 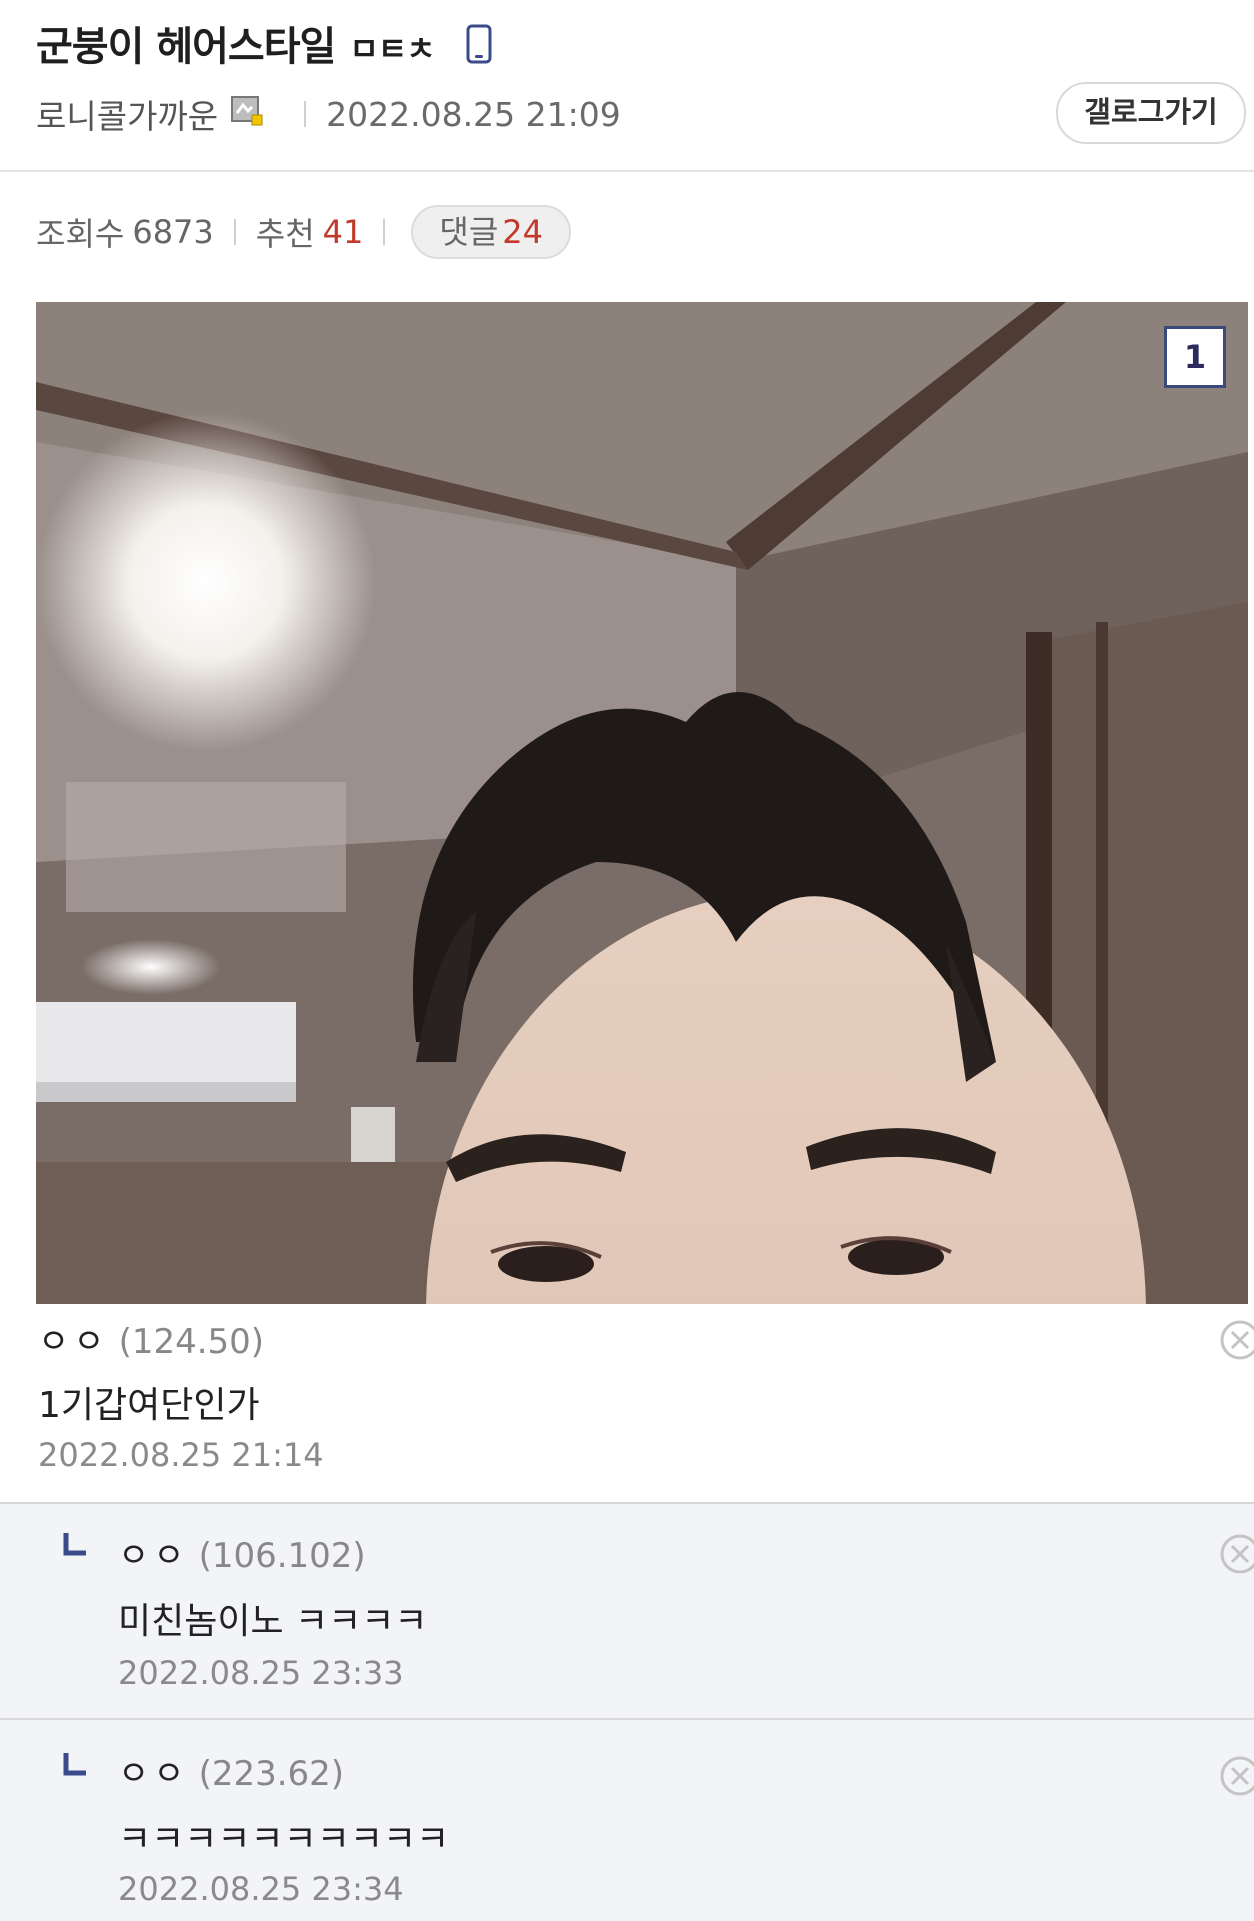 I want to click on comment-text: 미친놈이노 ㅋㅋㅋㅋ, so click(x=273, y=1621).